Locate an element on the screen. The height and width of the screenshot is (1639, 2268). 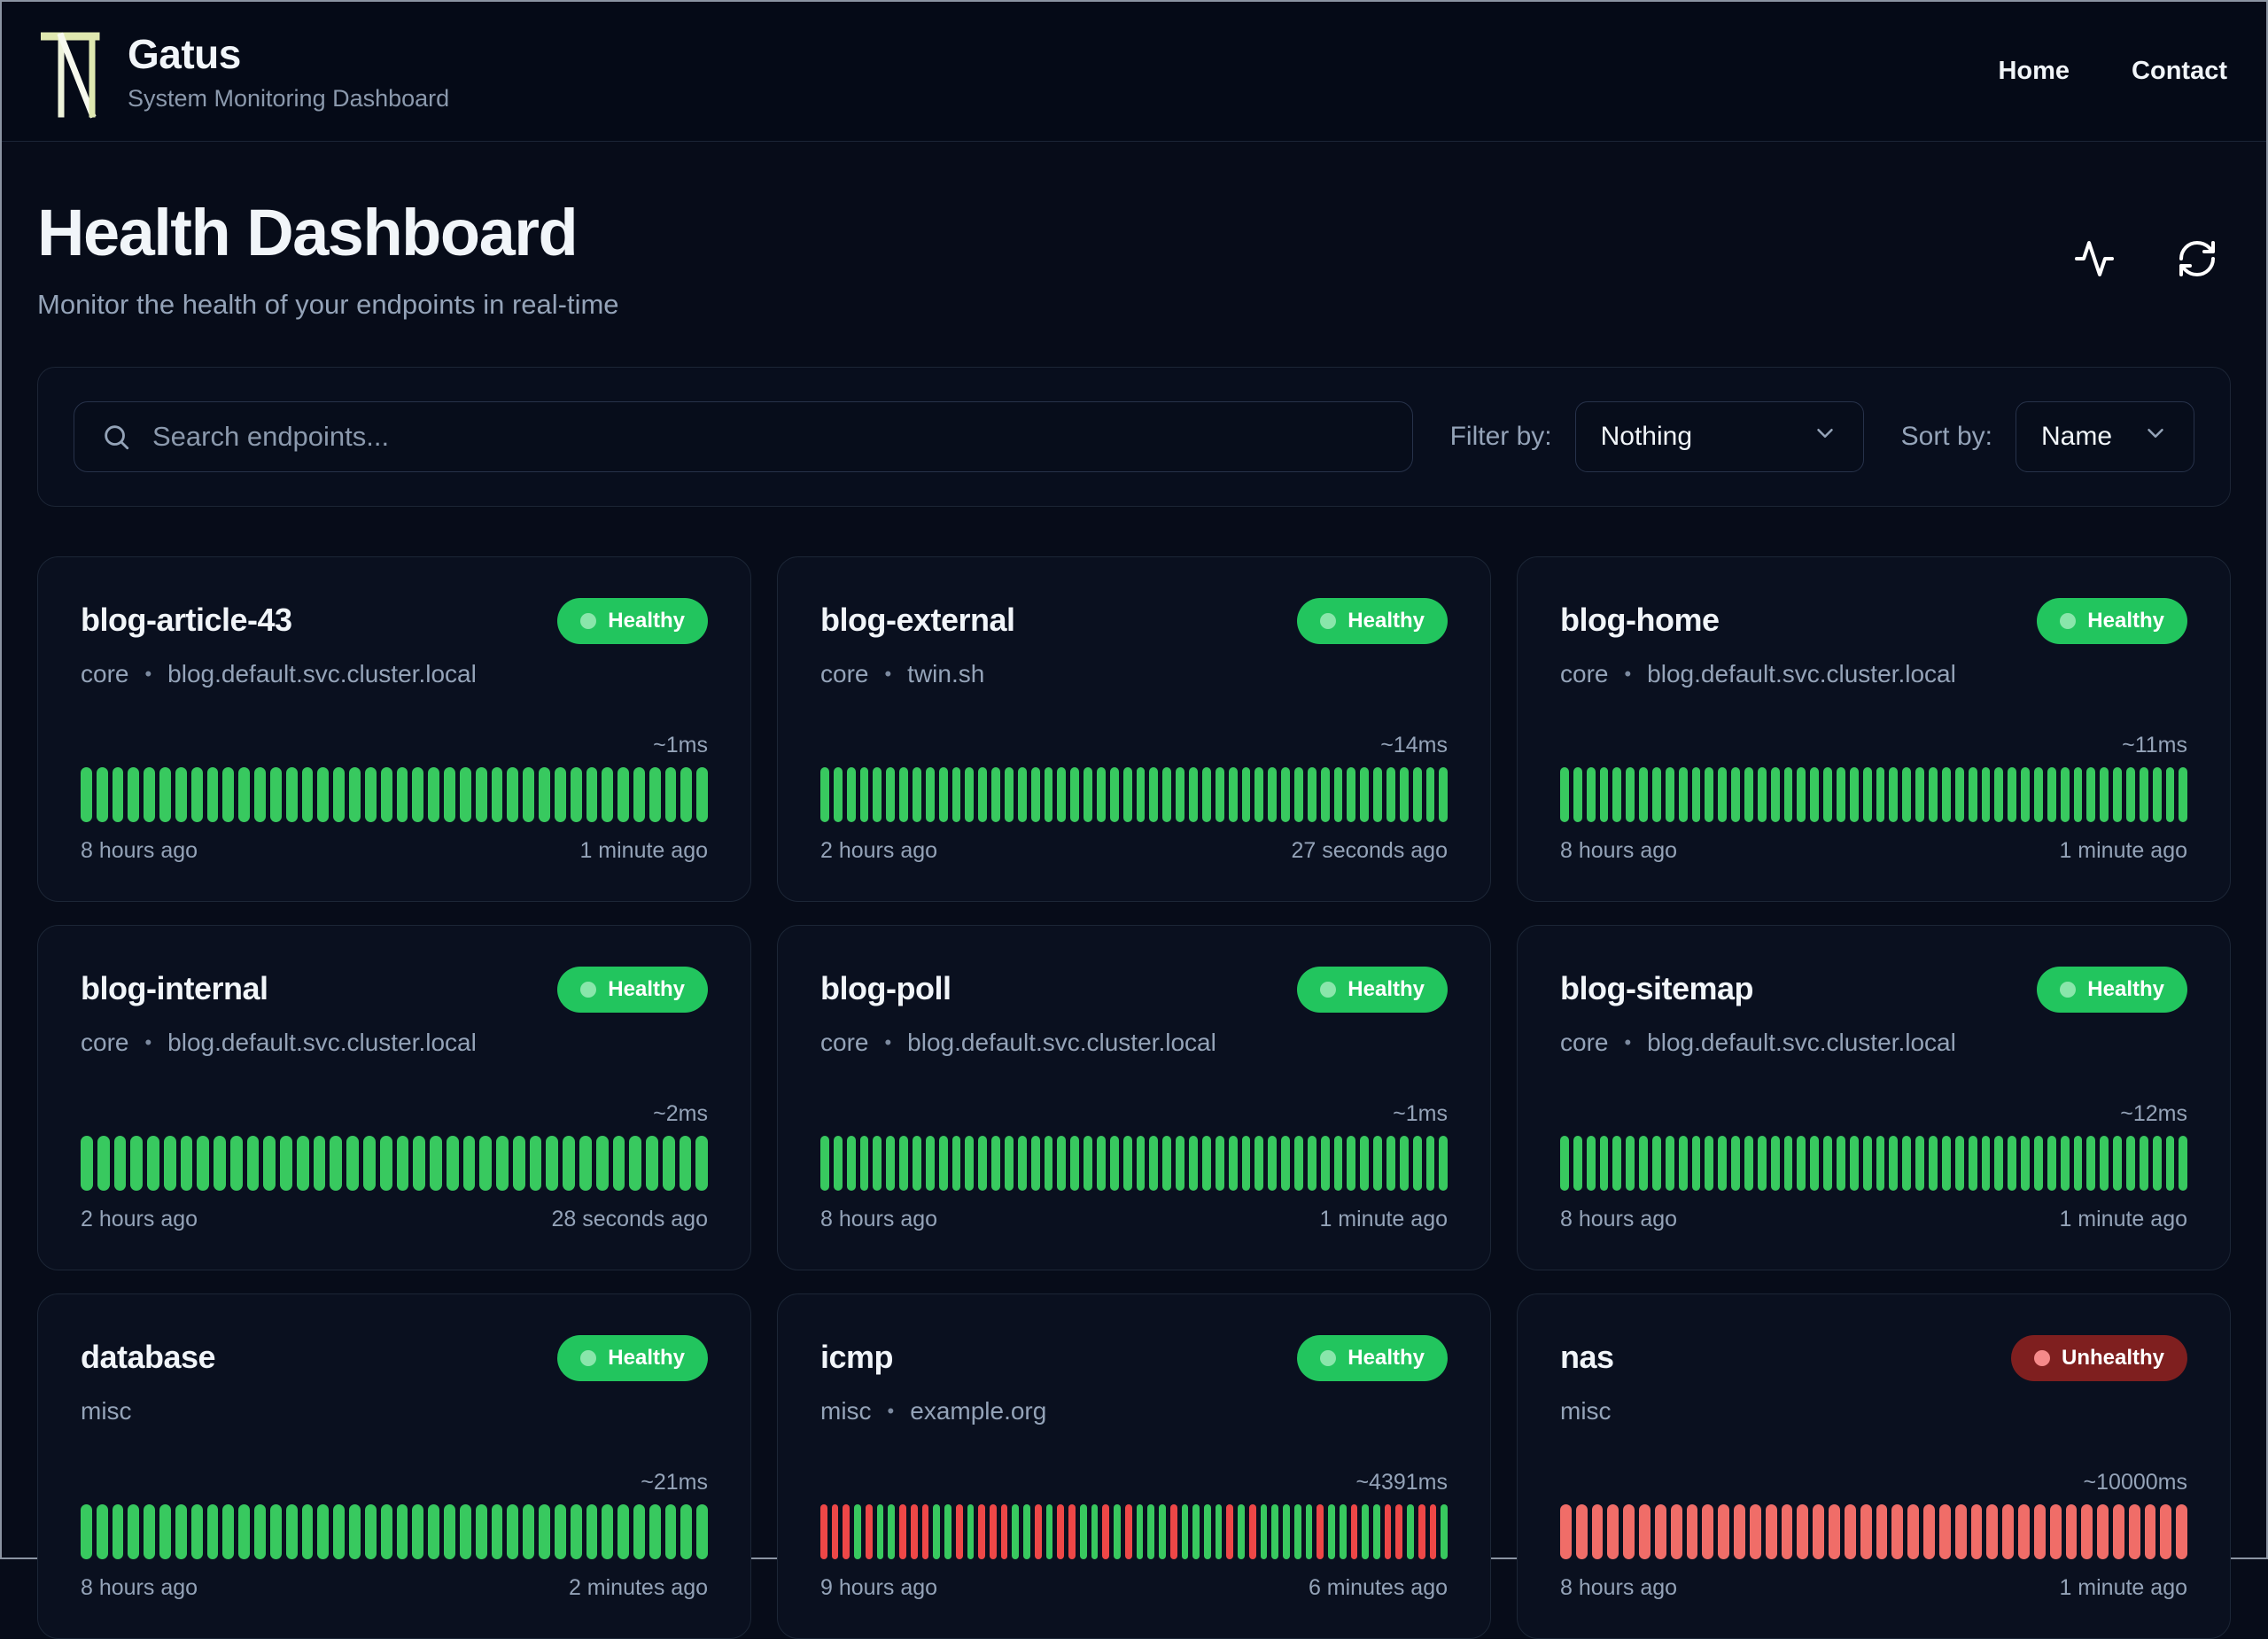
filter-dropdown: Nothing is located at coordinates (1719, 436).